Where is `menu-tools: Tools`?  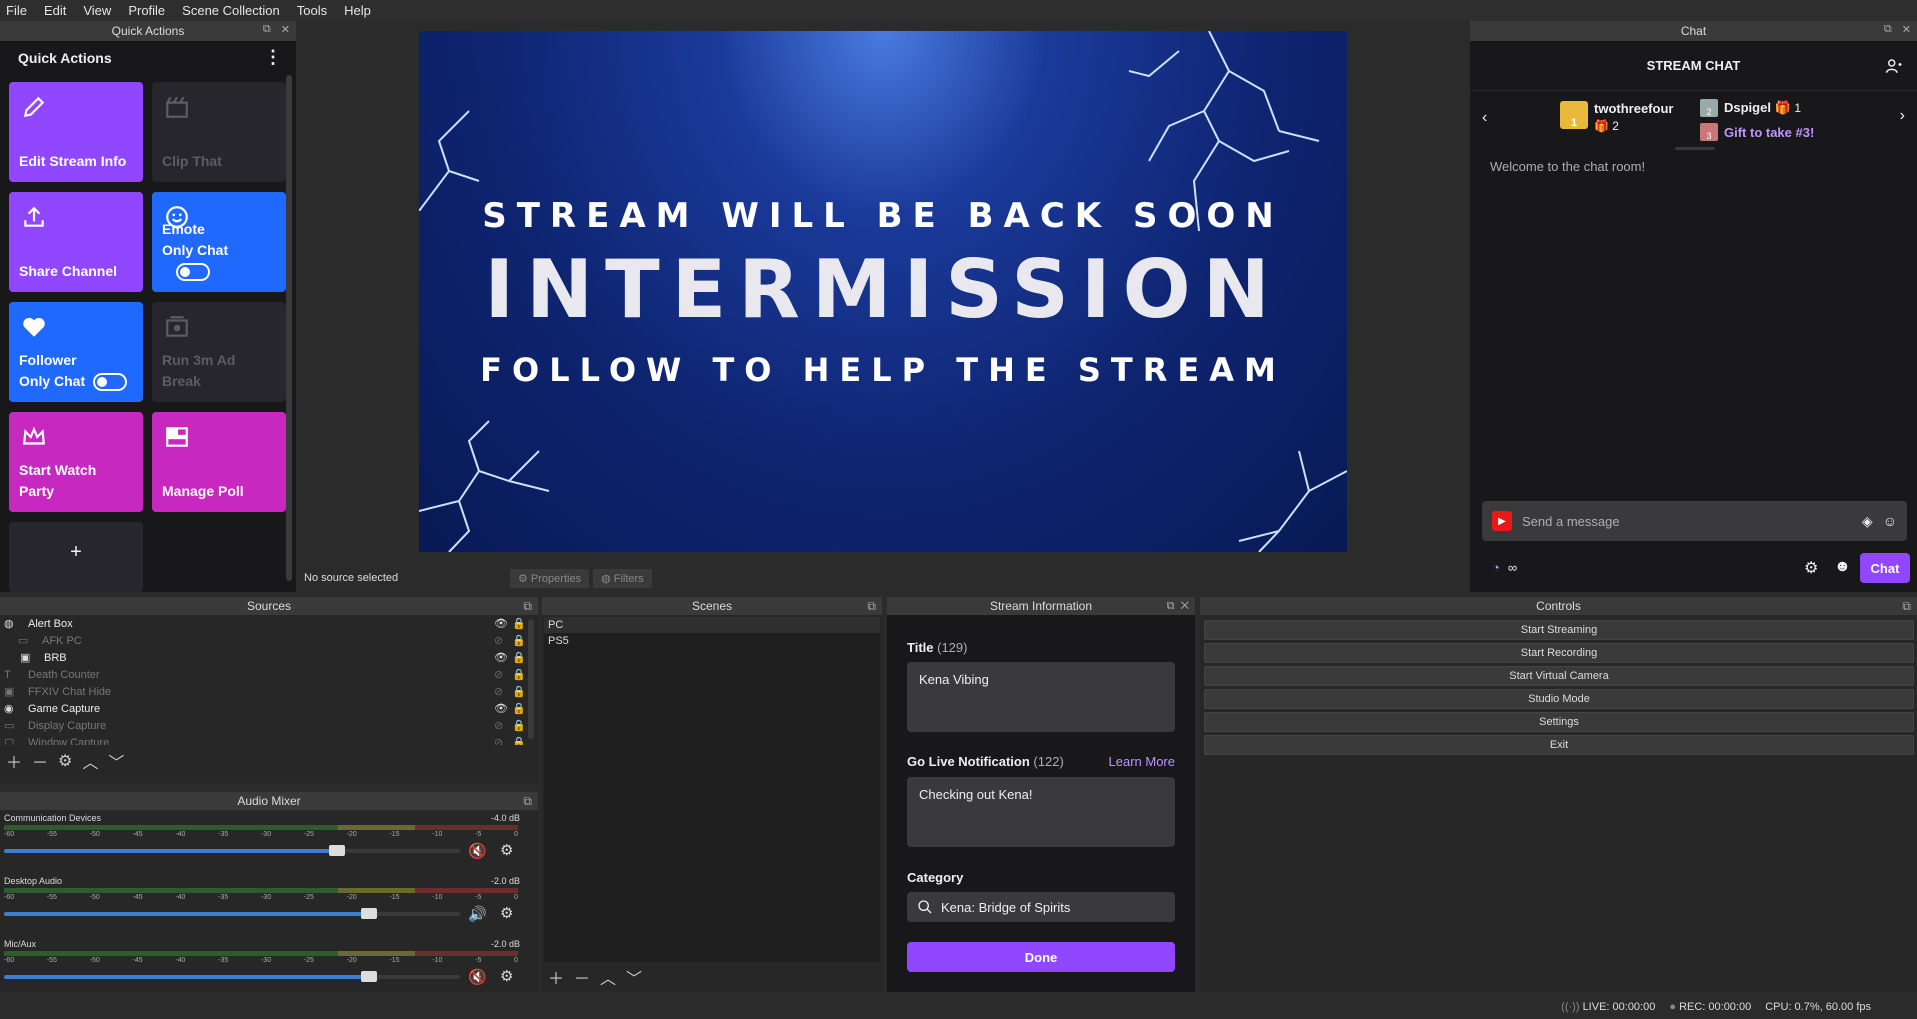 menu-tools: Tools is located at coordinates (312, 10).